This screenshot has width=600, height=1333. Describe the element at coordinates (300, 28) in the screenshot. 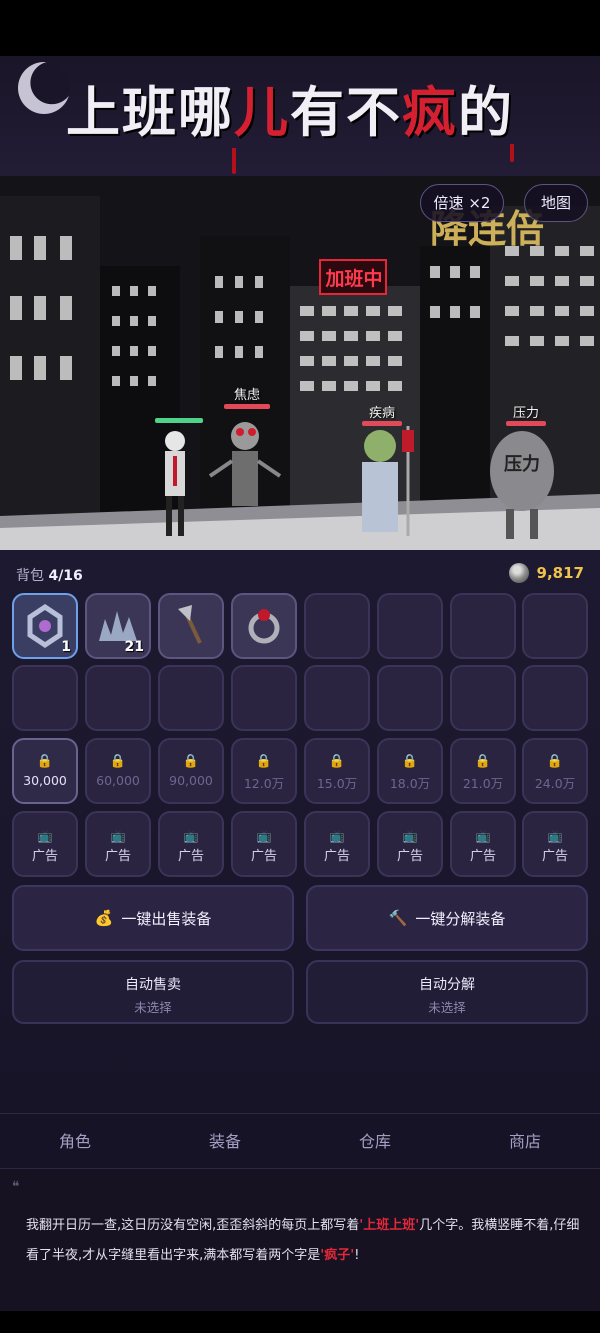

I see `status-bar-area` at that location.